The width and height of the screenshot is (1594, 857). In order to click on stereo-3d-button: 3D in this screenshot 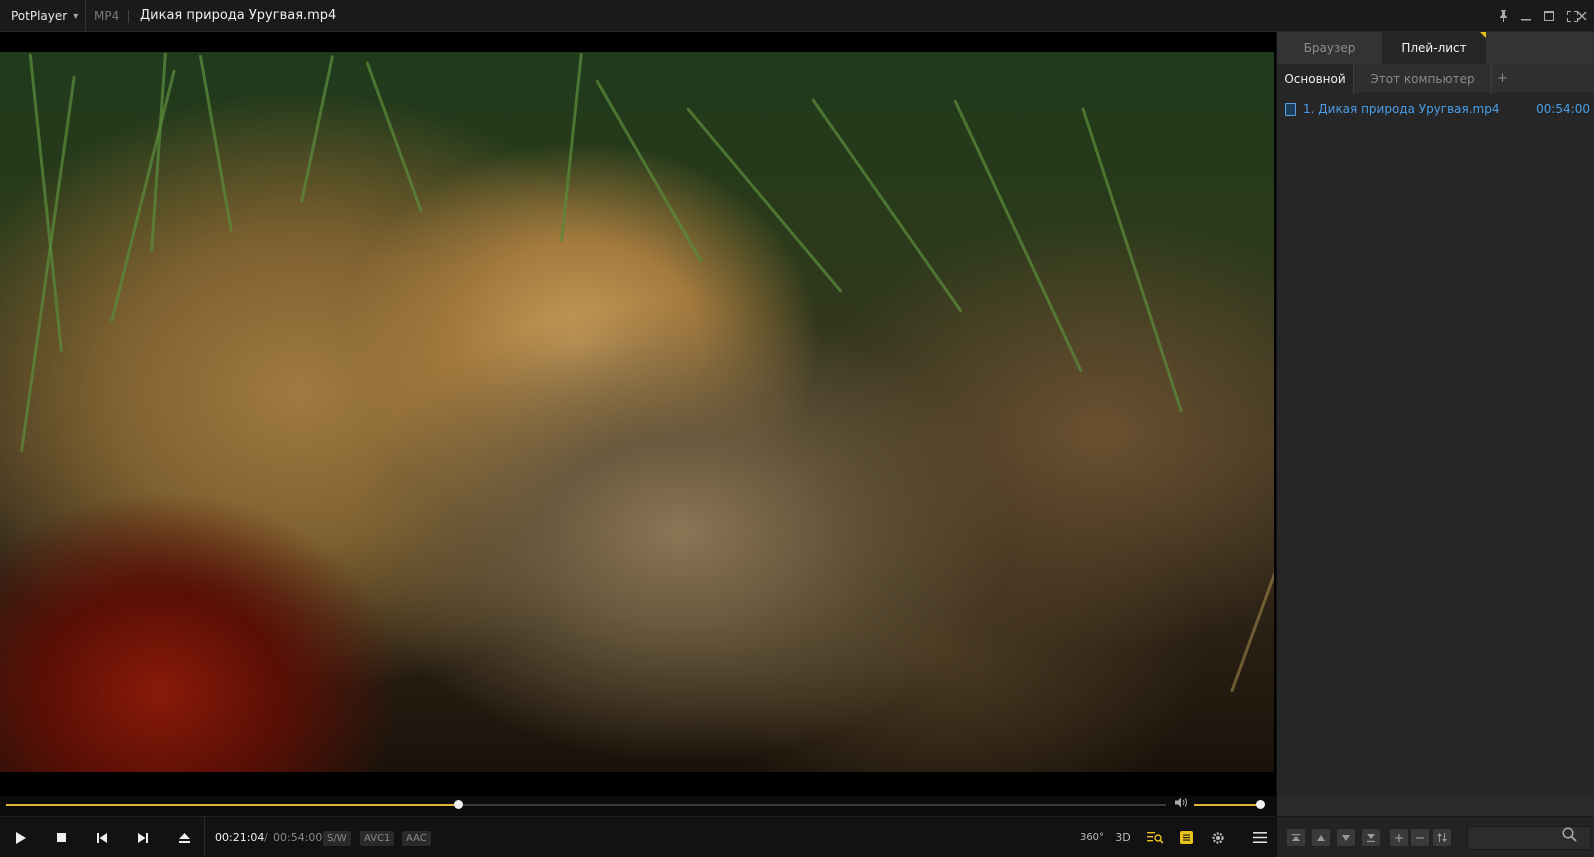, I will do `click(1123, 837)`.